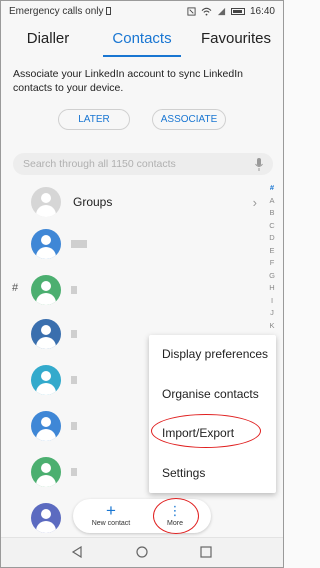  Describe the element at coordinates (212, 395) in the screenshot. I see `menu-item-organise-contacts: Organise contacts` at that location.